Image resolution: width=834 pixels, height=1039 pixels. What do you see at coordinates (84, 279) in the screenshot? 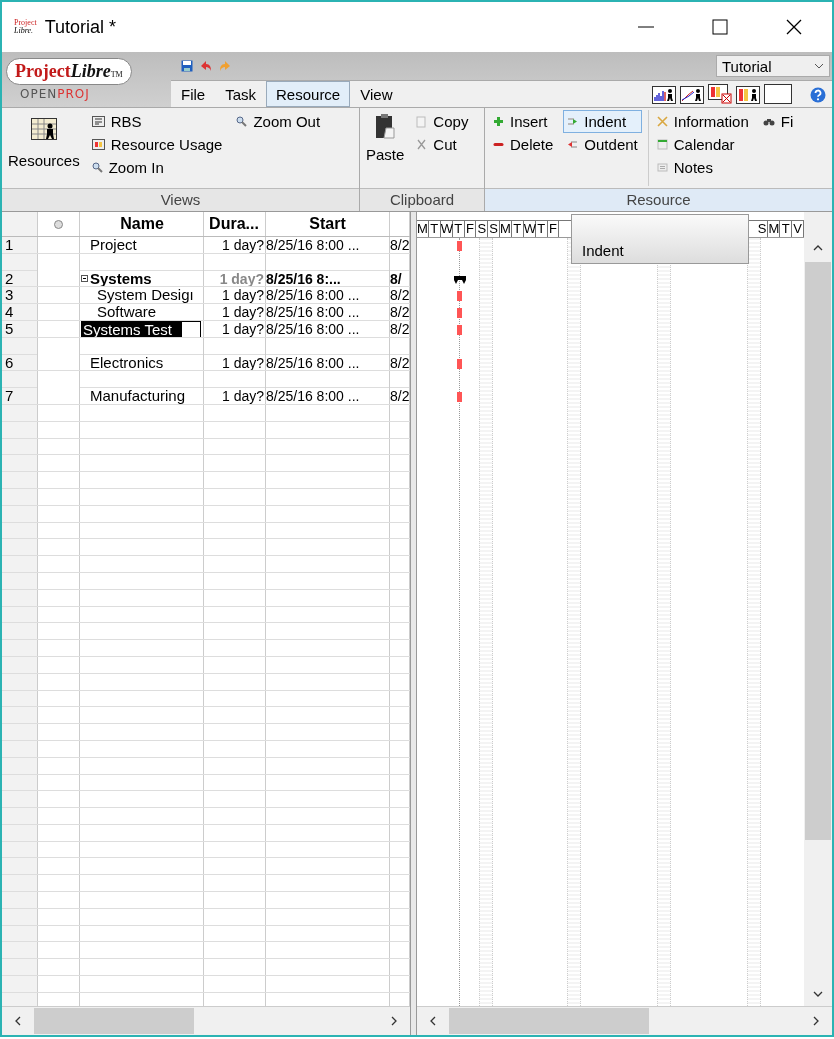
I see `collapse-icon` at bounding box center [84, 279].